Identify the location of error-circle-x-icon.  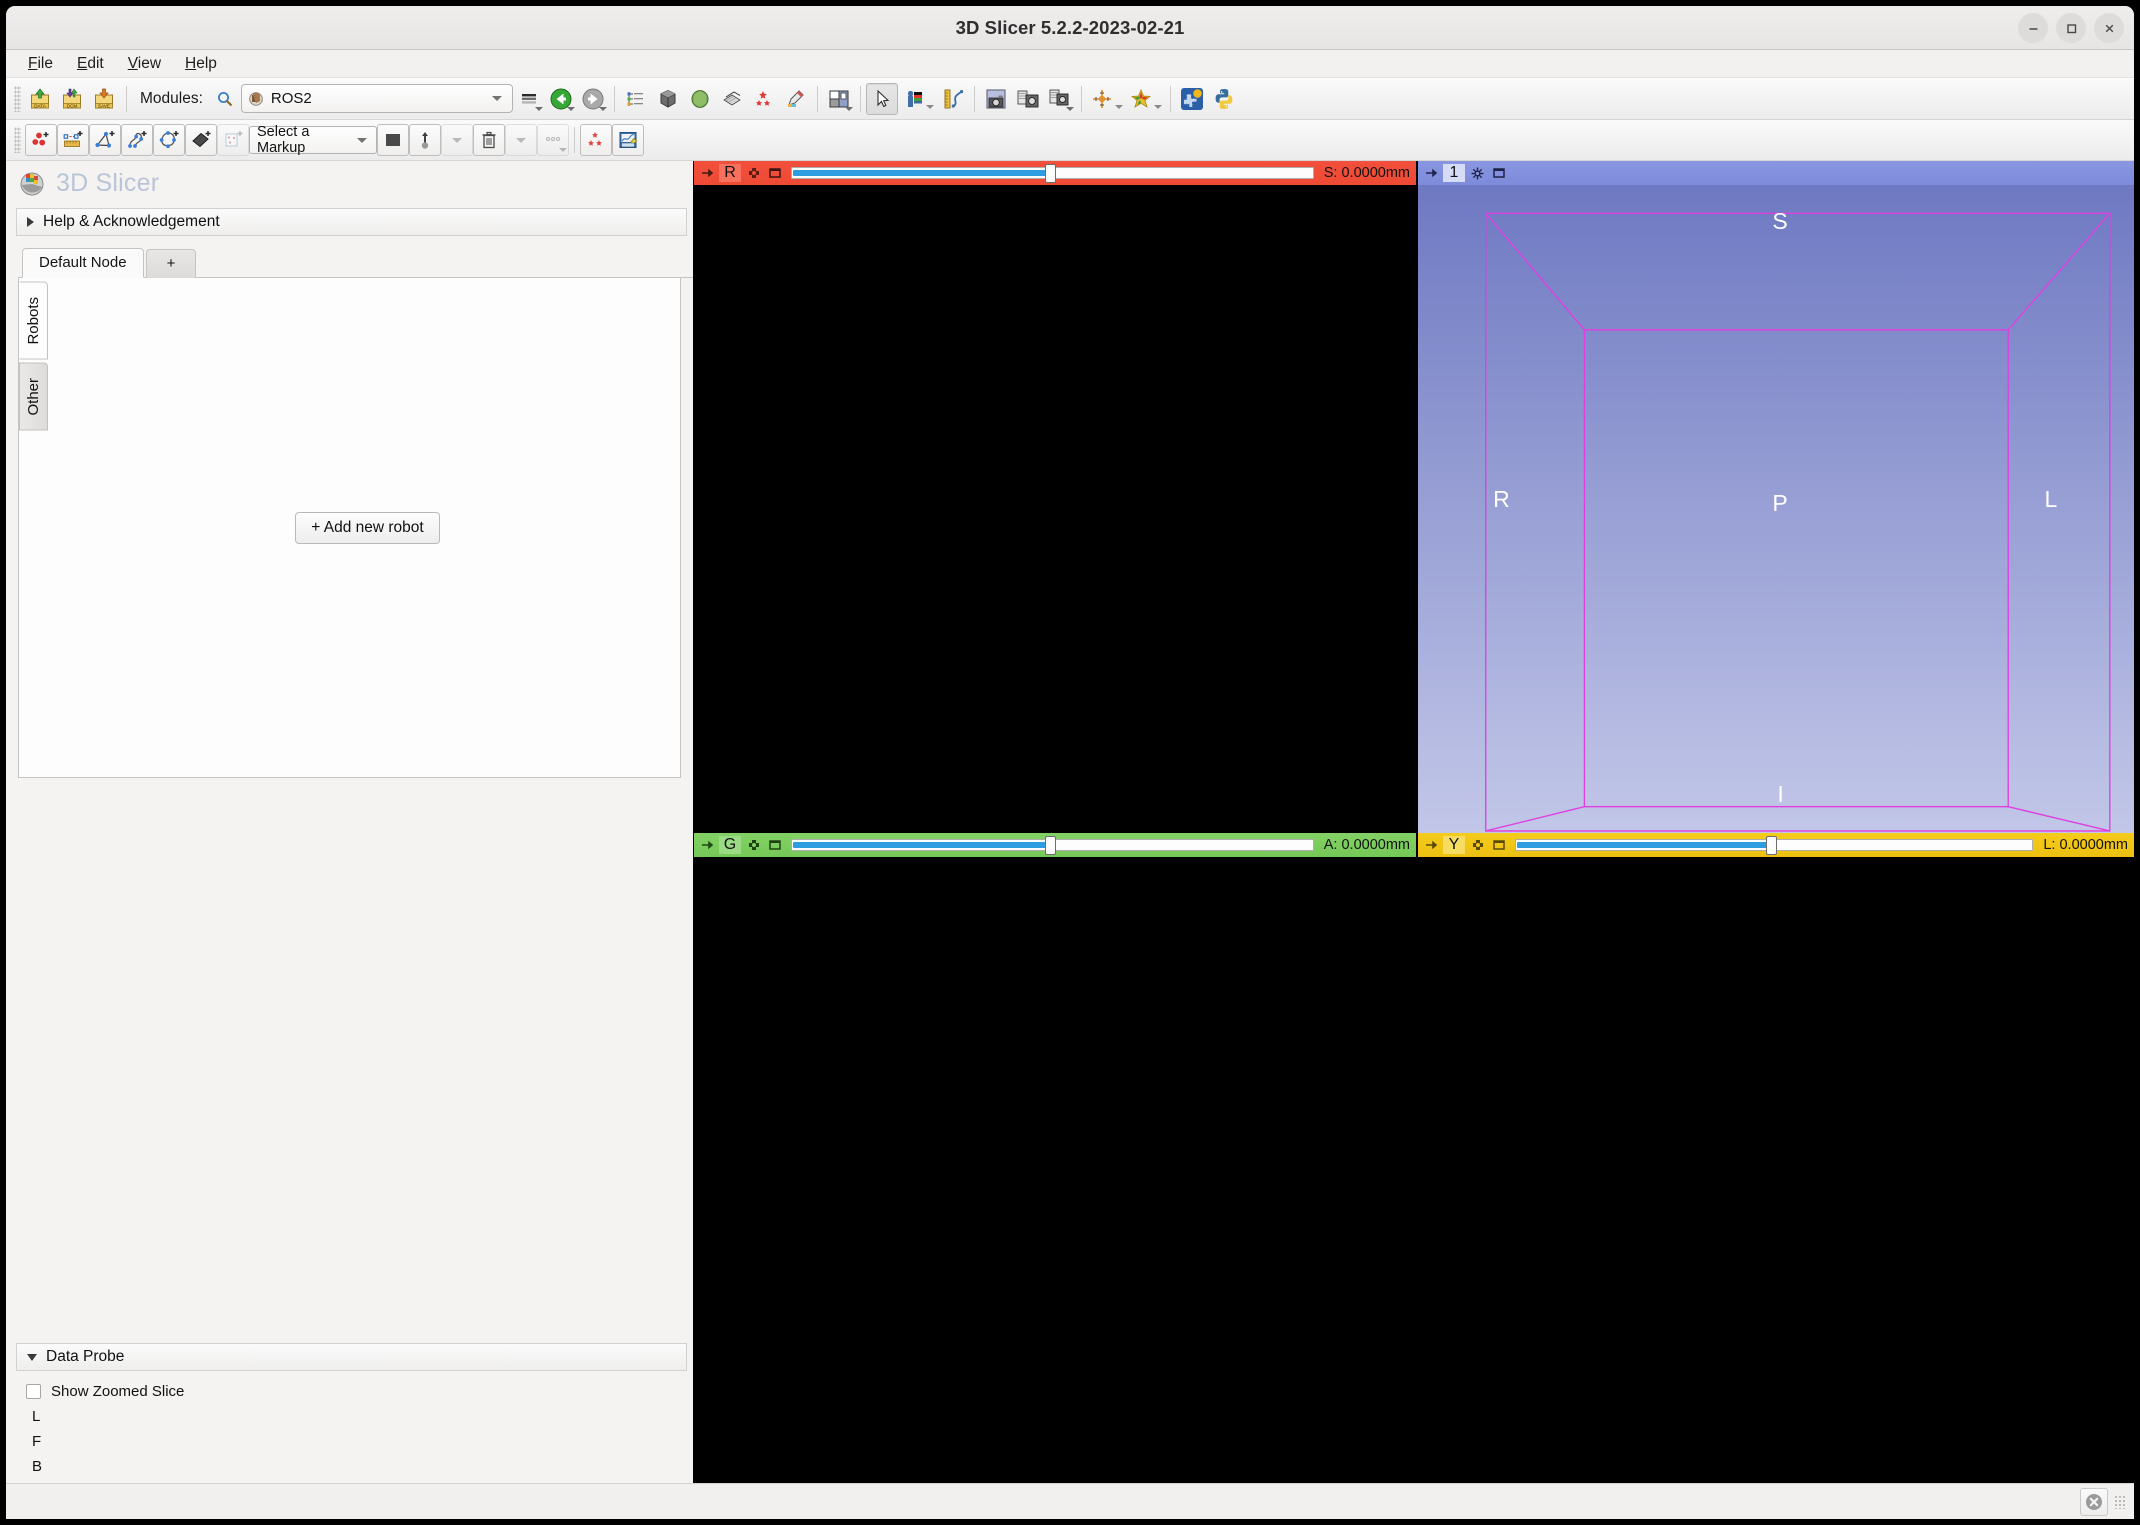
(2094, 1501).